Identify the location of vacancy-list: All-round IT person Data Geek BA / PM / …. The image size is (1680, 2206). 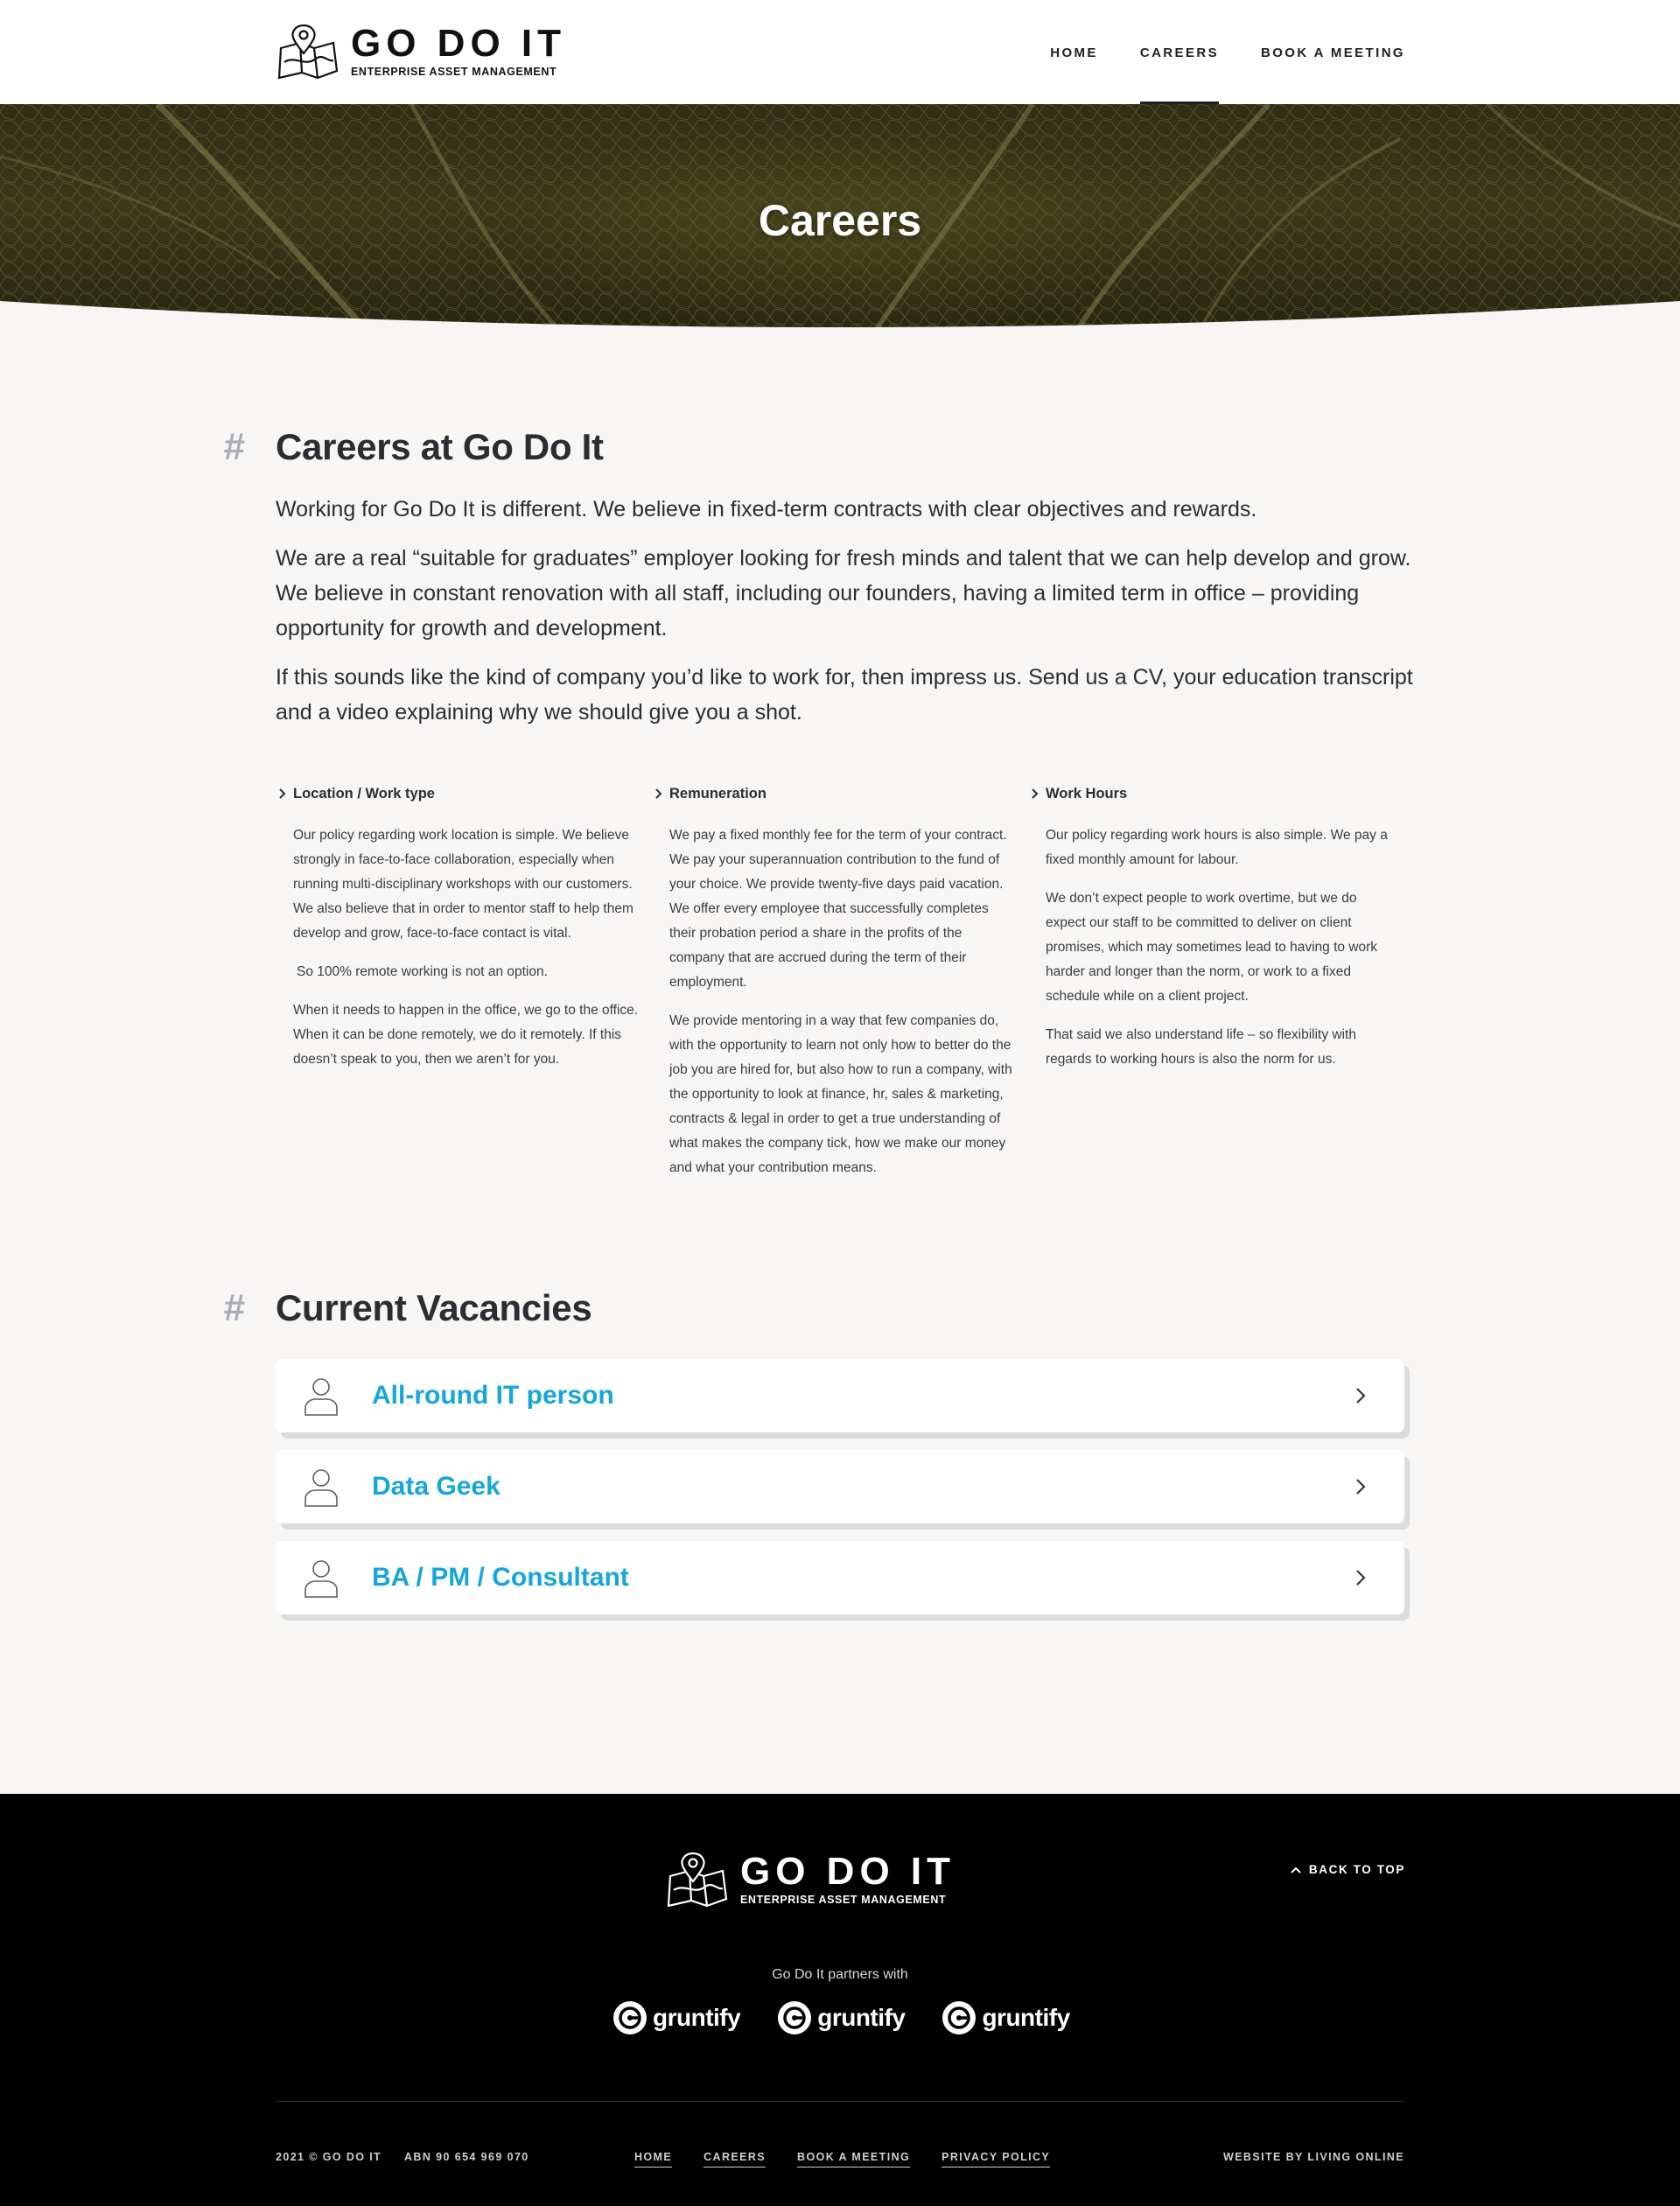
(841, 1495).